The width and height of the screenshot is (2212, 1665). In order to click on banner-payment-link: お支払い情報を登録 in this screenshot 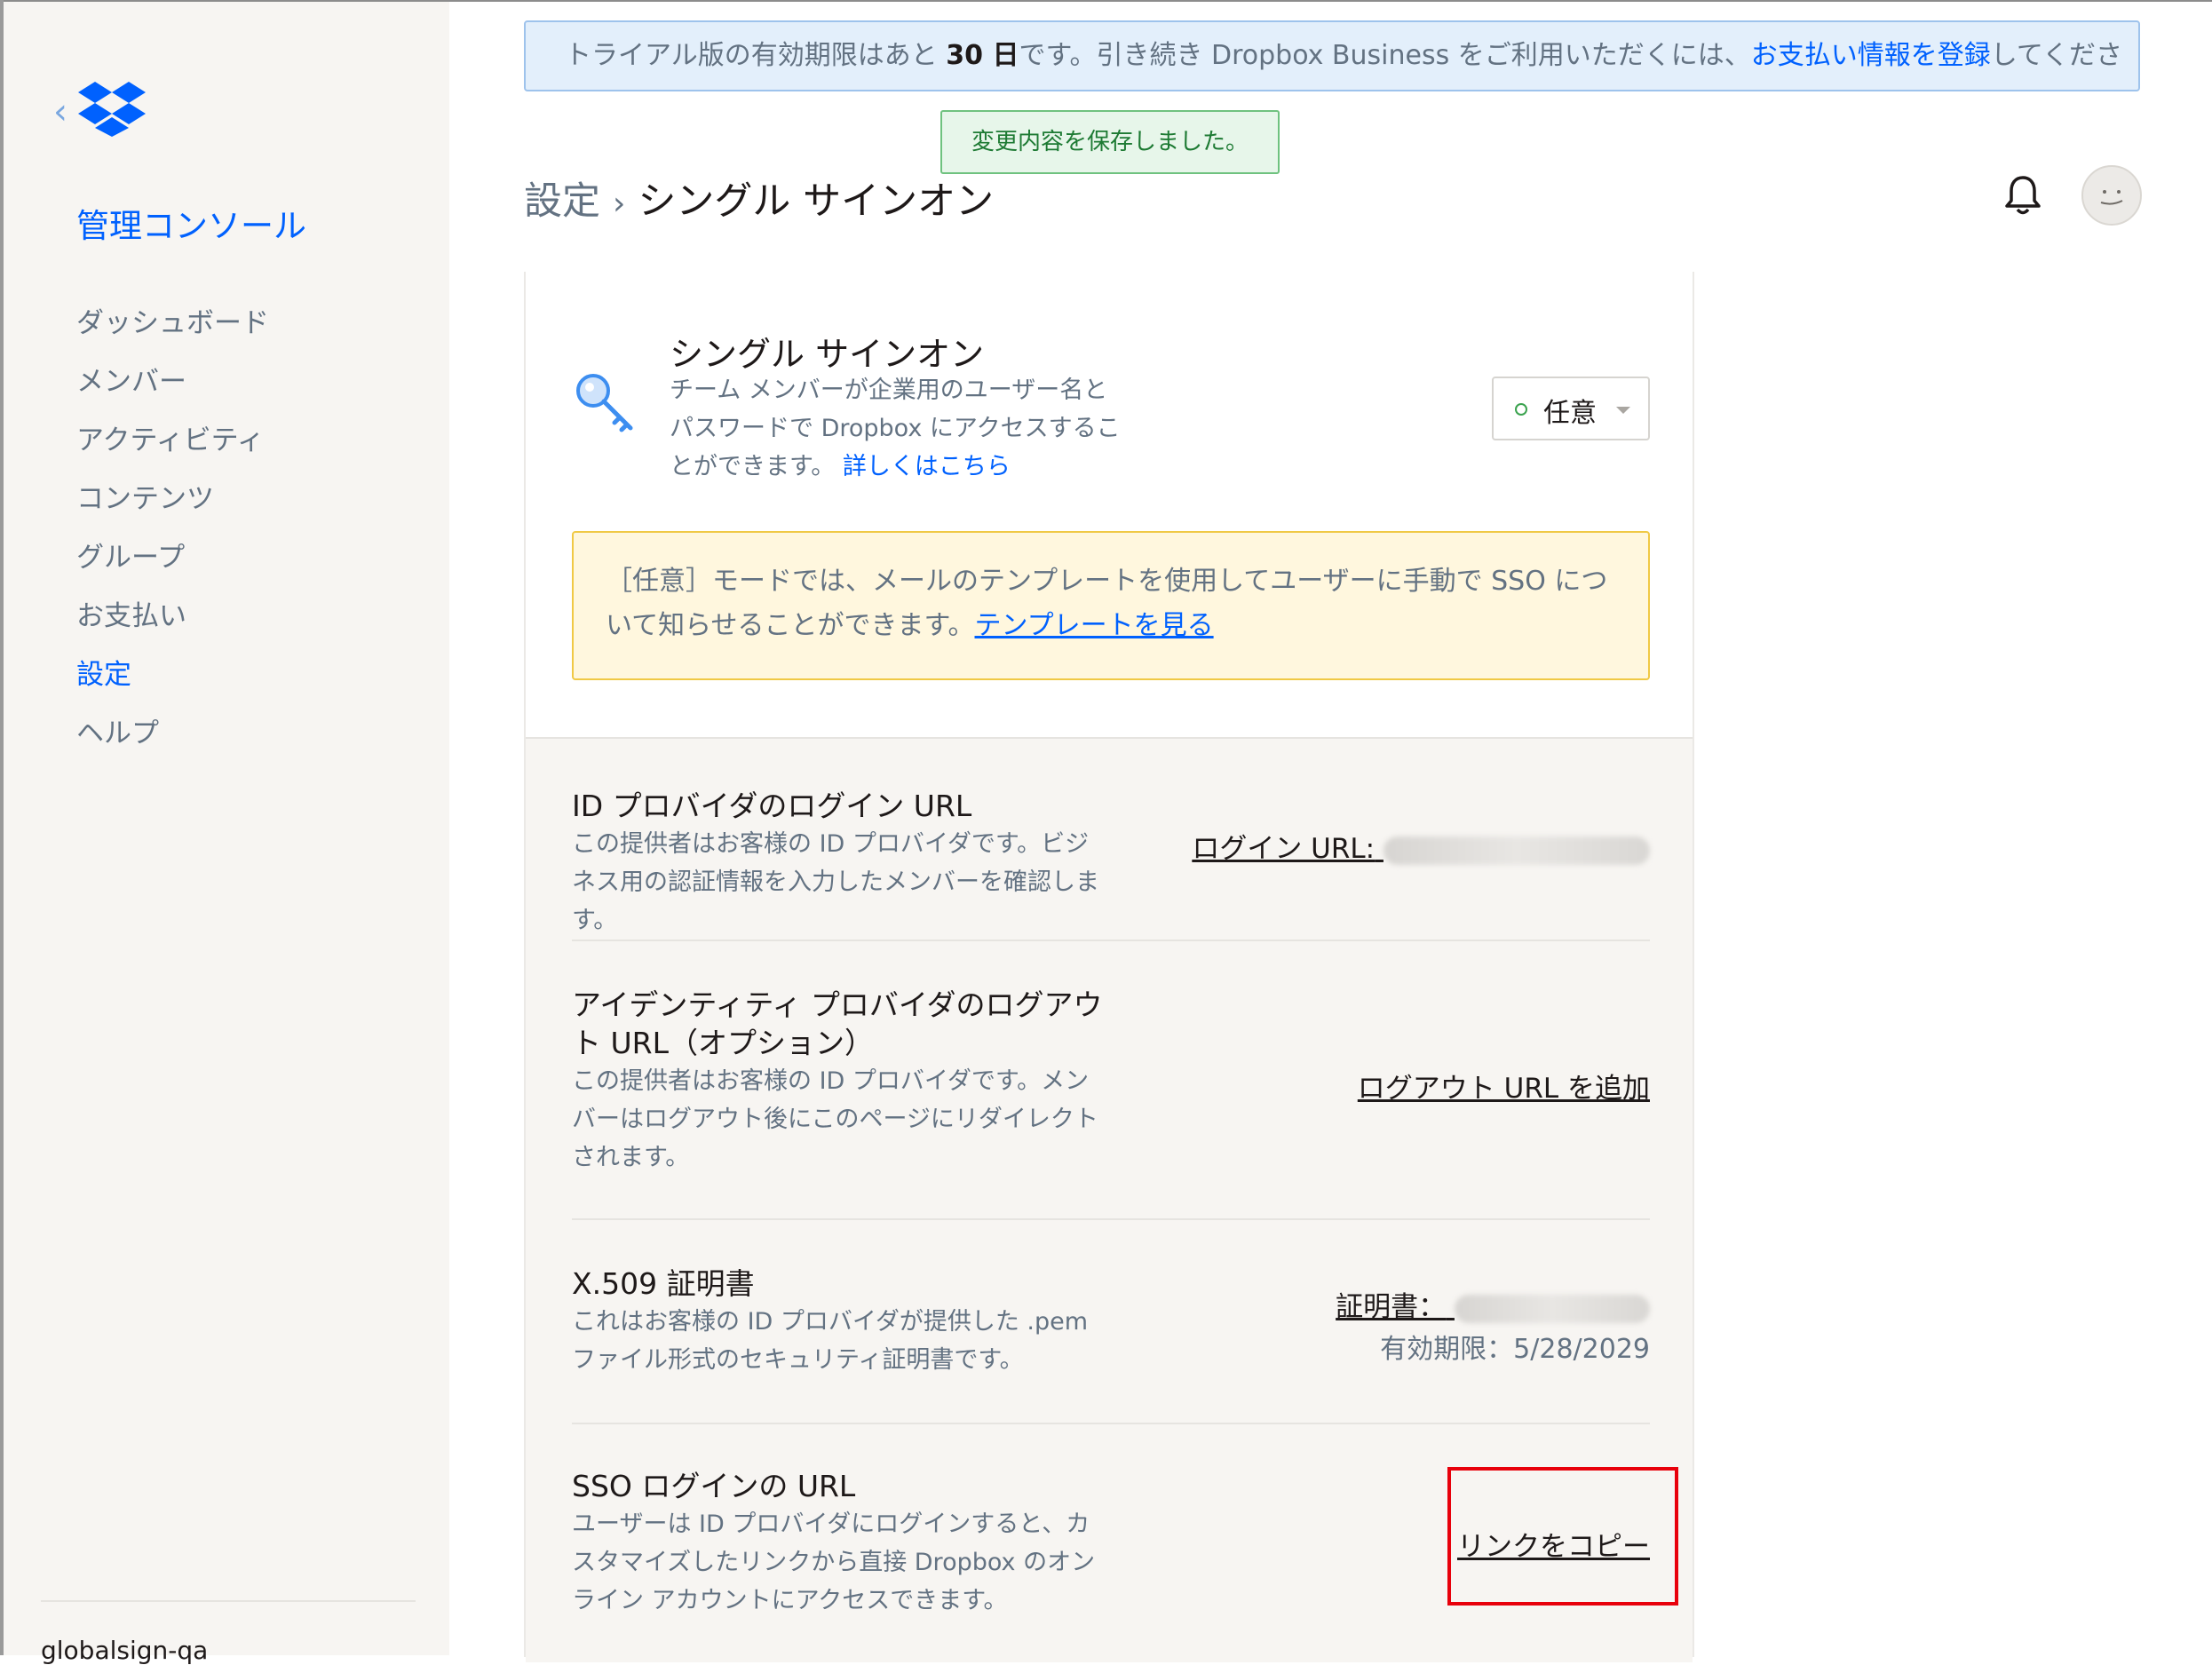, I will do `click(1871, 55)`.